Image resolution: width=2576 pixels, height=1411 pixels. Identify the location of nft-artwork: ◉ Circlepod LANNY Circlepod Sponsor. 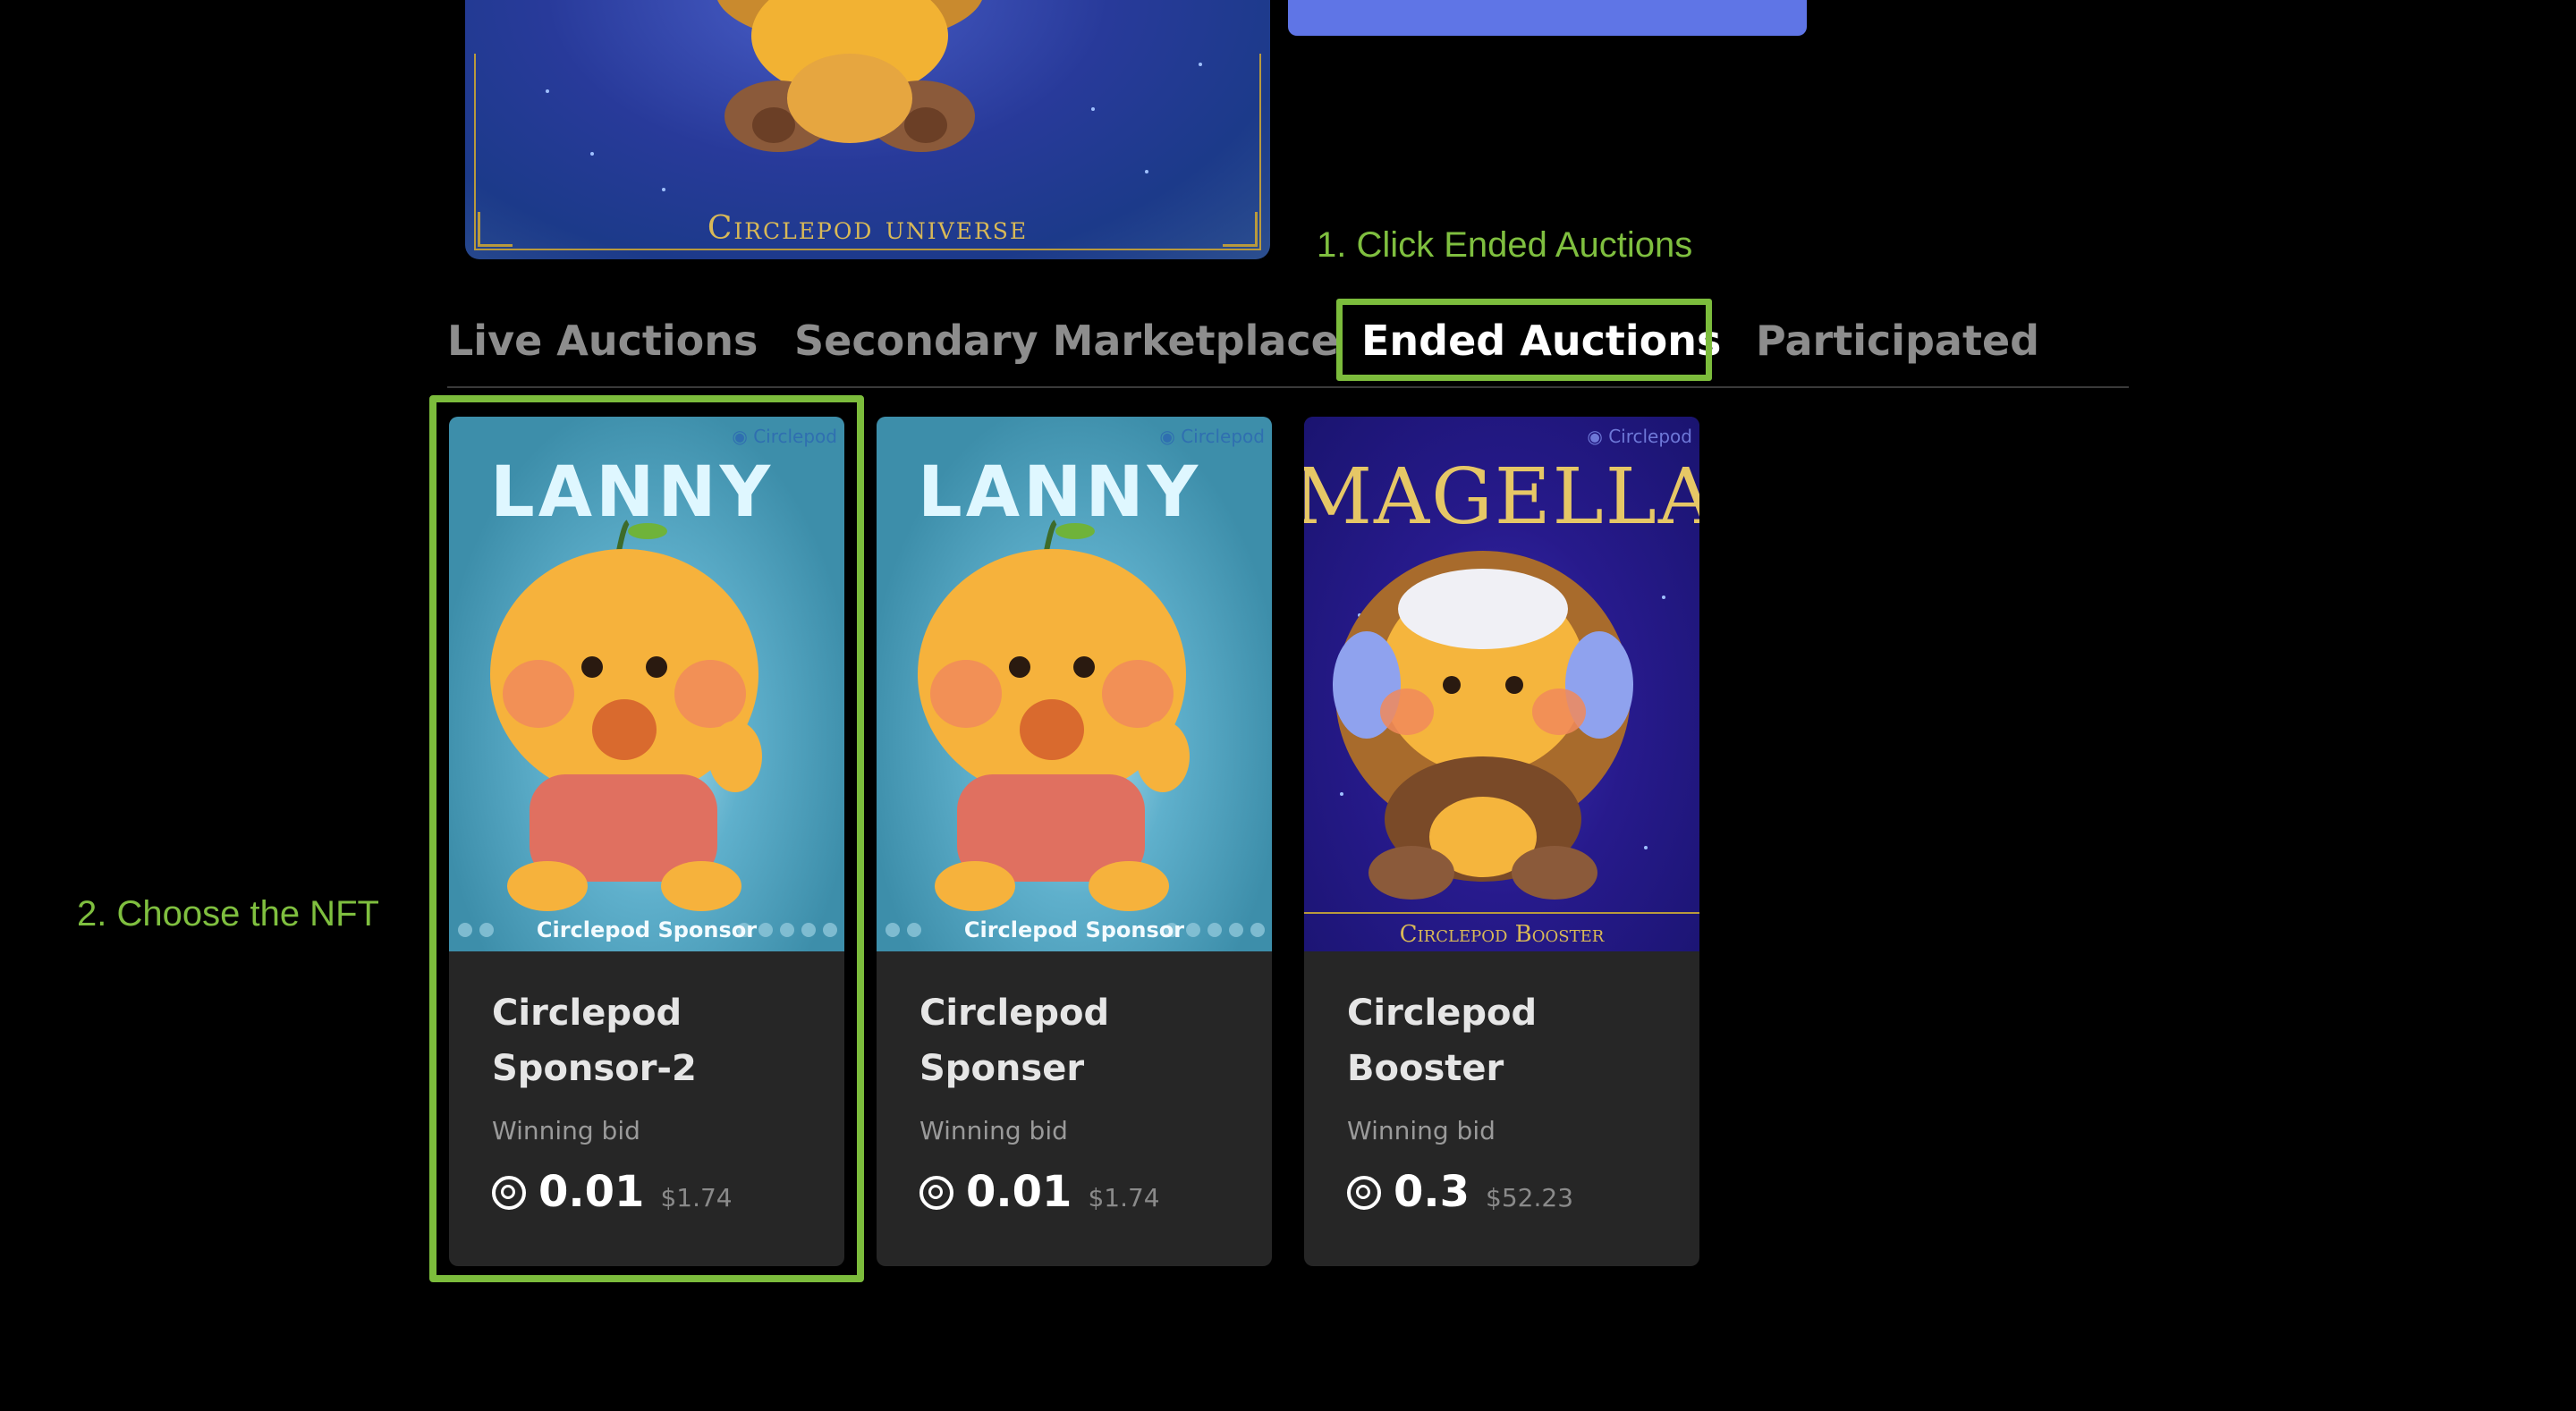
(1074, 684).